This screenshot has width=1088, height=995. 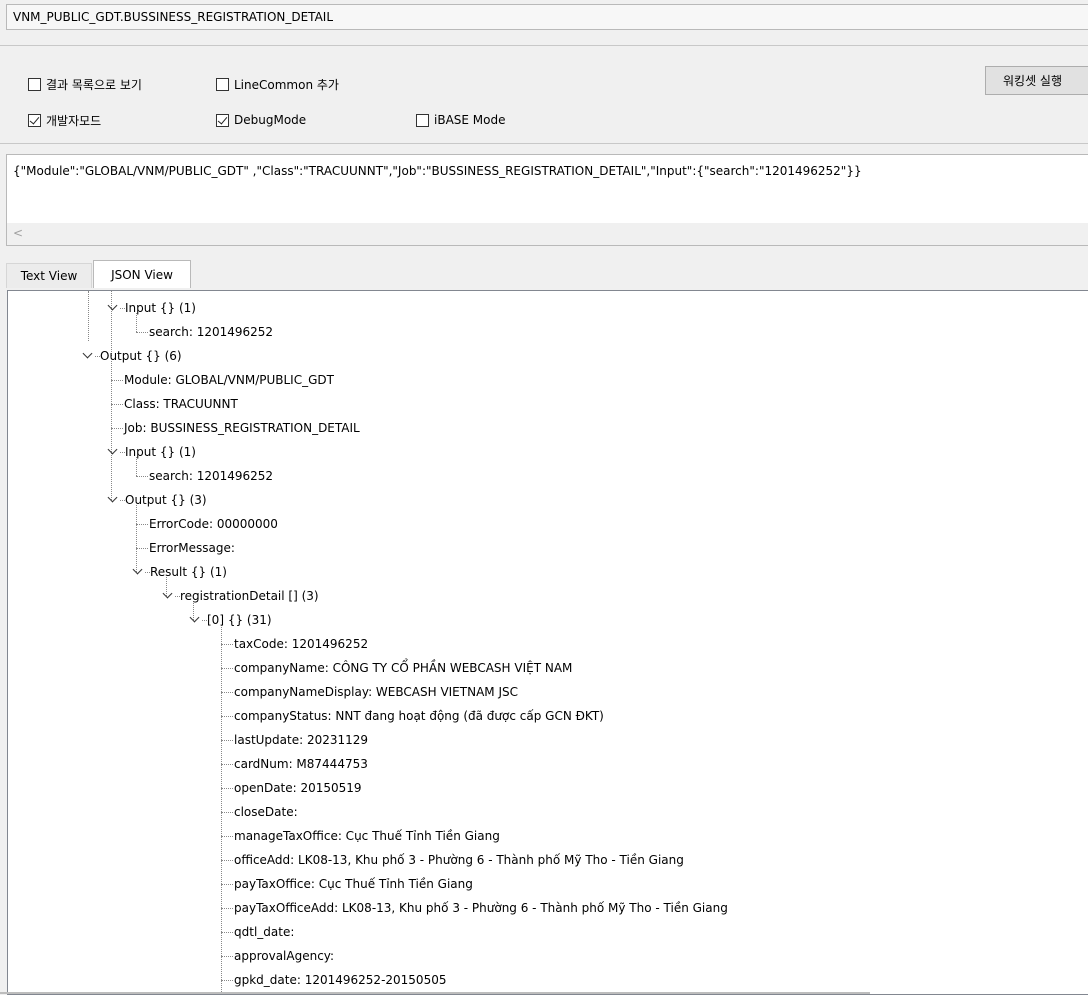 I want to click on dev-mode-option: 개발자모드, so click(x=64, y=120).